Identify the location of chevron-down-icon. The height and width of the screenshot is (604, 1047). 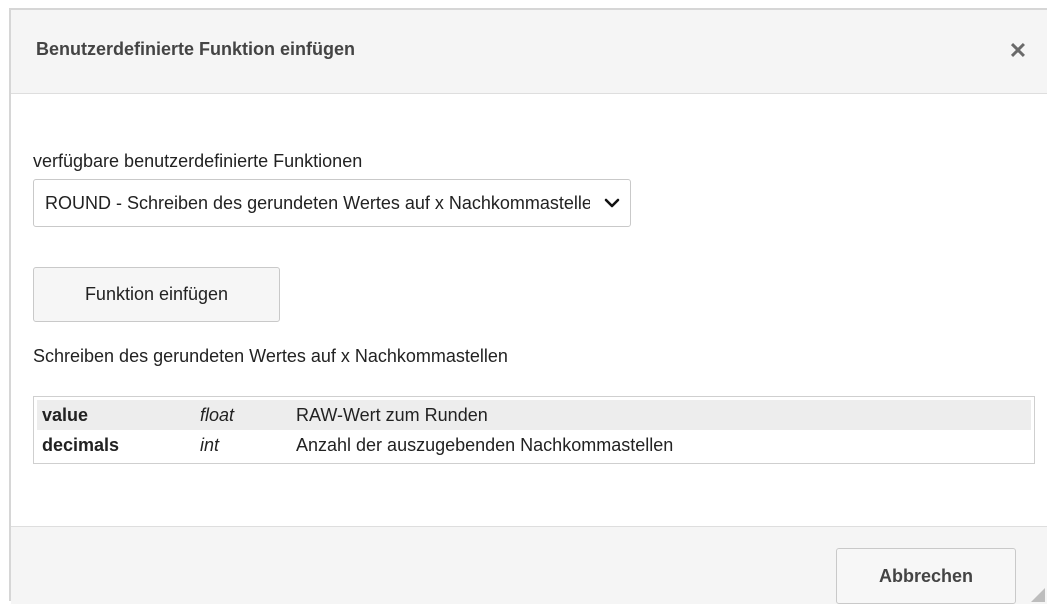
(612, 203).